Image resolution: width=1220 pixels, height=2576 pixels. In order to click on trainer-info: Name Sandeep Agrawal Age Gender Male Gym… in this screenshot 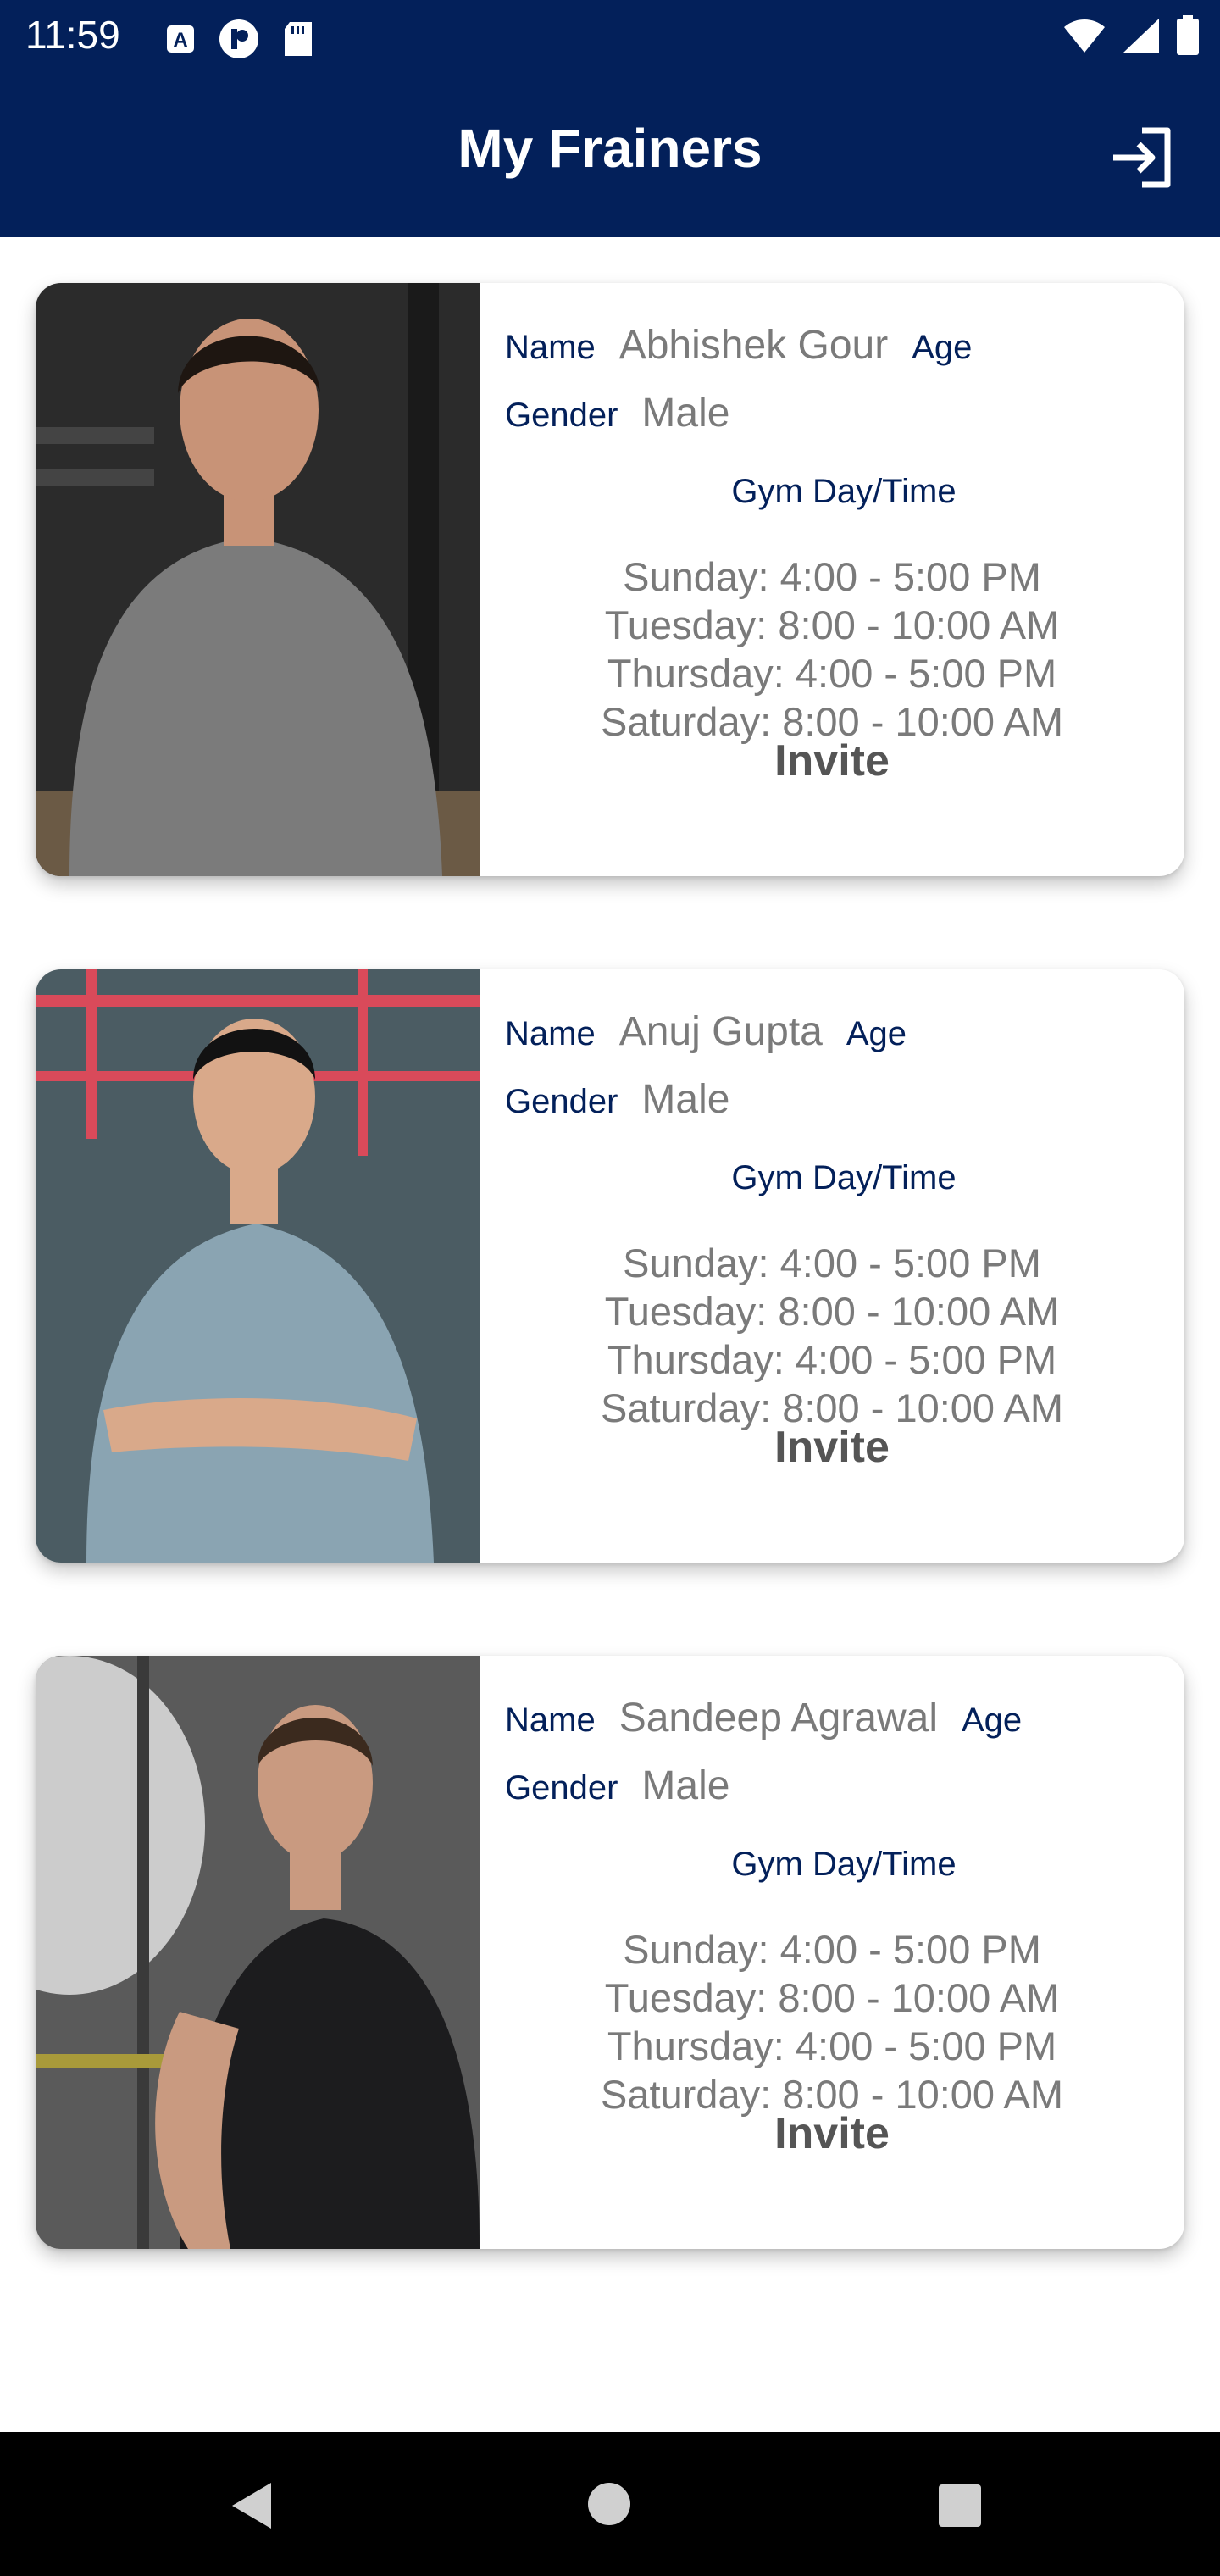, I will do `click(832, 1952)`.